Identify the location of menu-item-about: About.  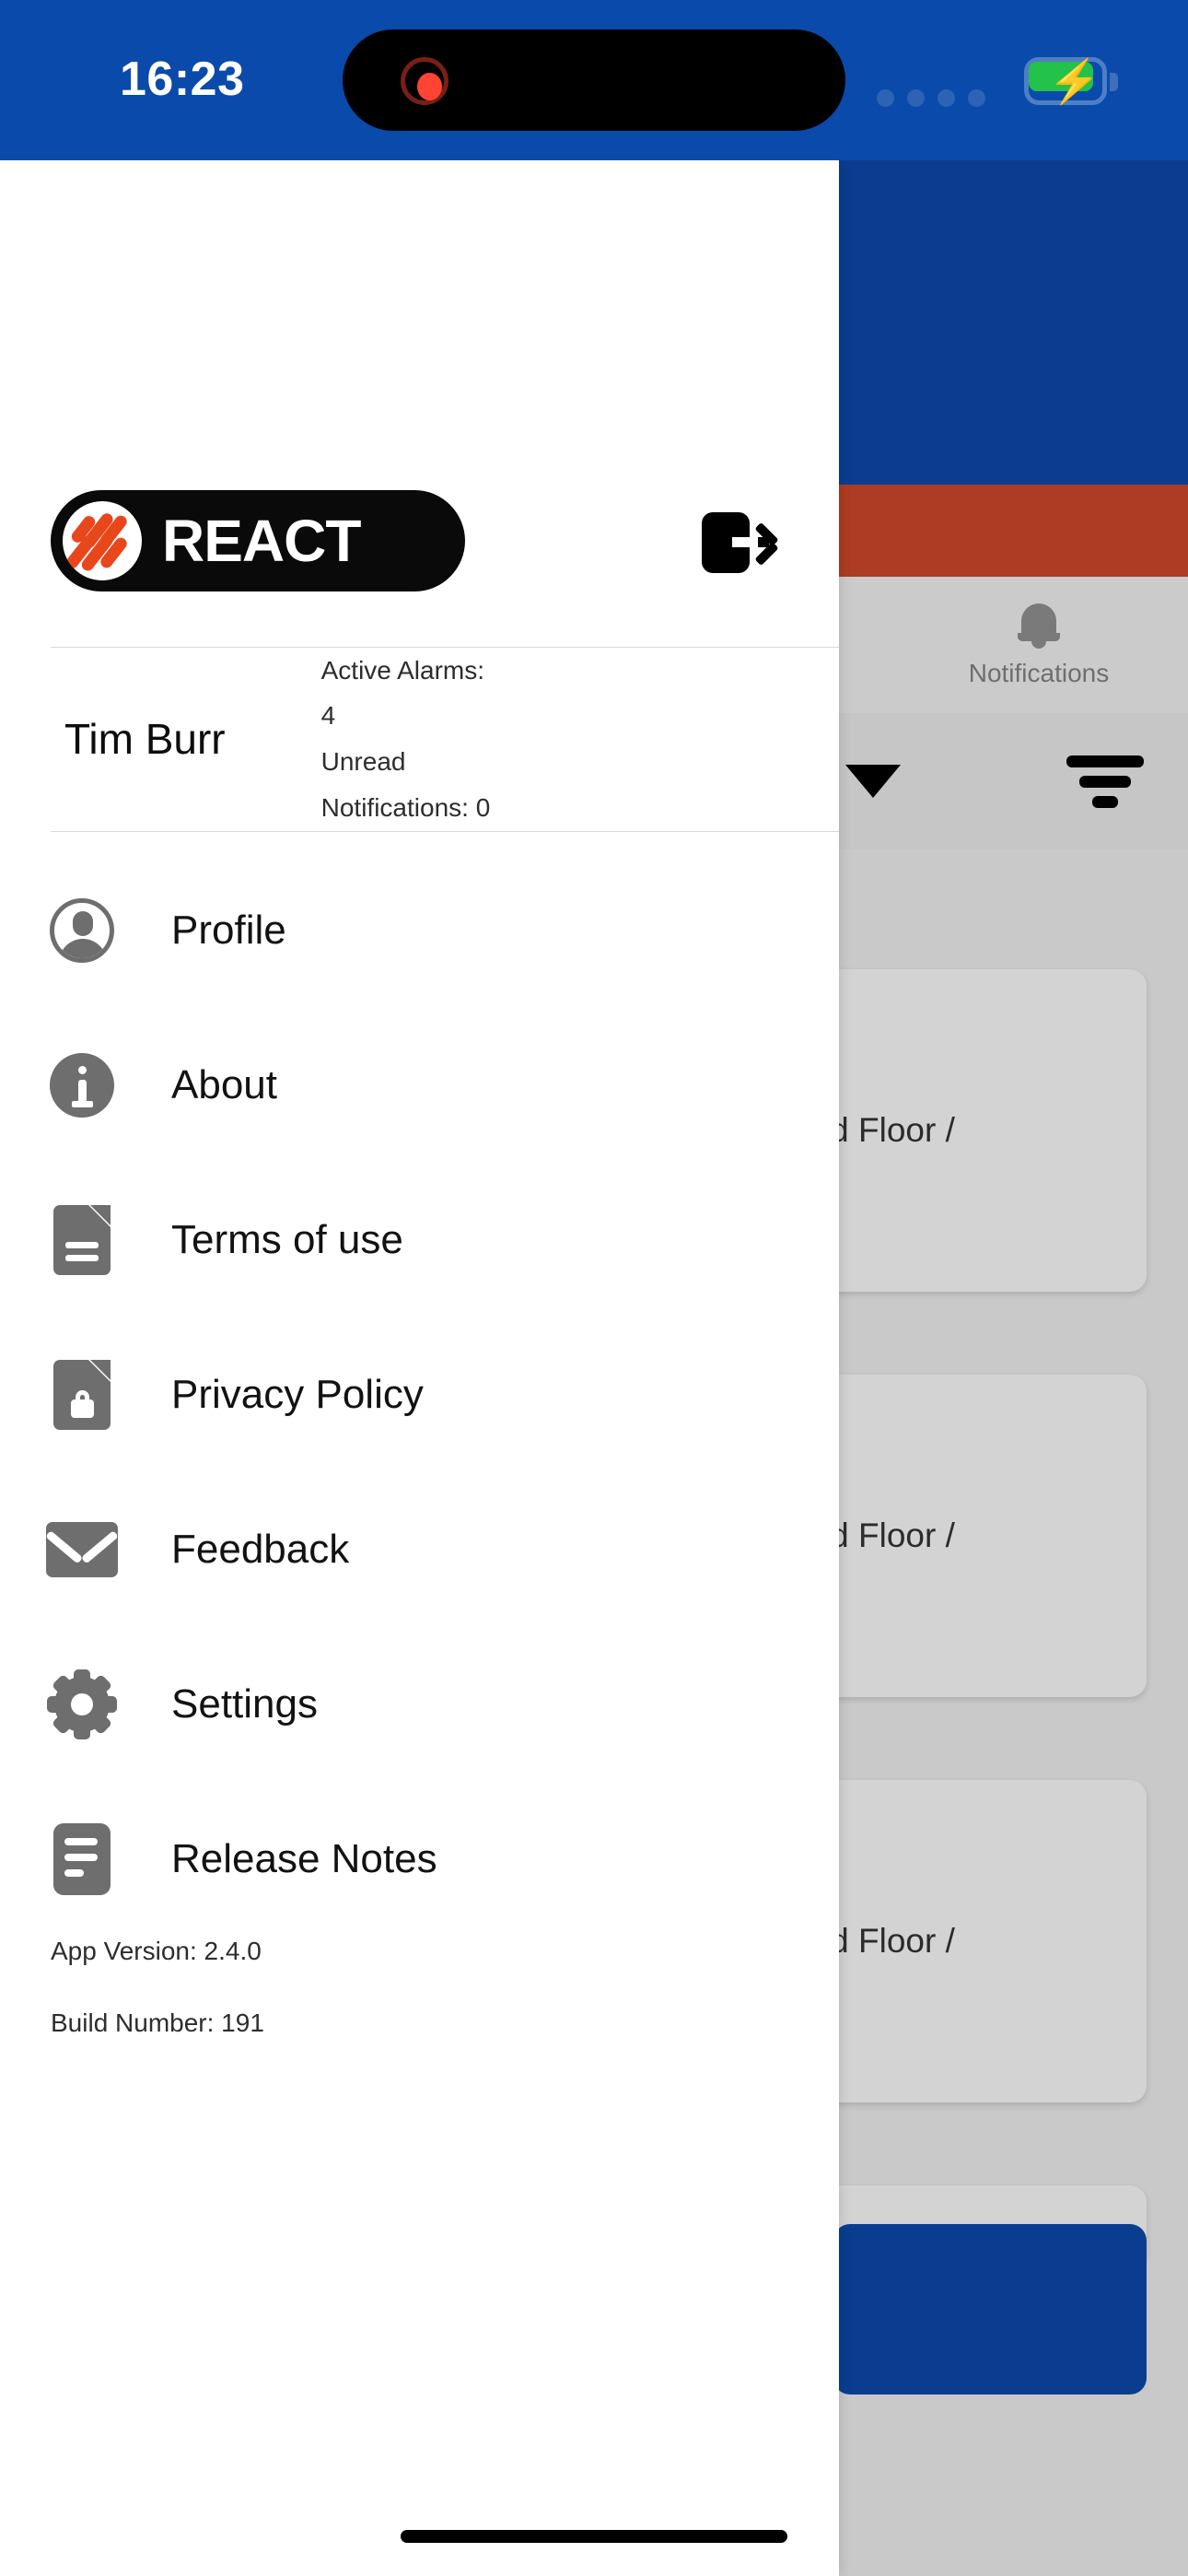
(419, 1085).